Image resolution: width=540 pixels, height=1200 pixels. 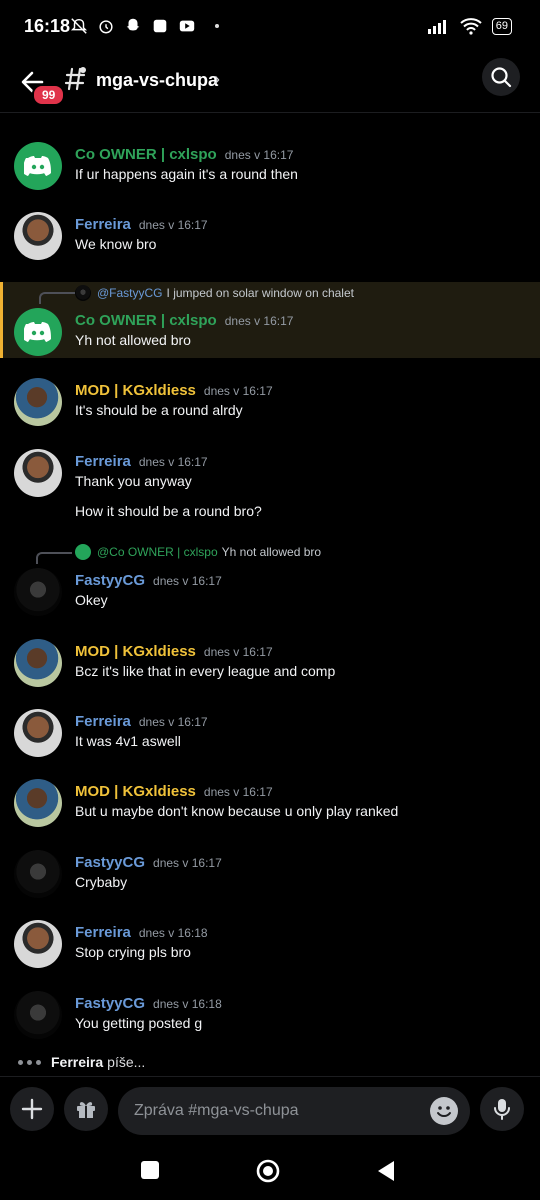 I want to click on gift-button, so click(x=86, y=1109).